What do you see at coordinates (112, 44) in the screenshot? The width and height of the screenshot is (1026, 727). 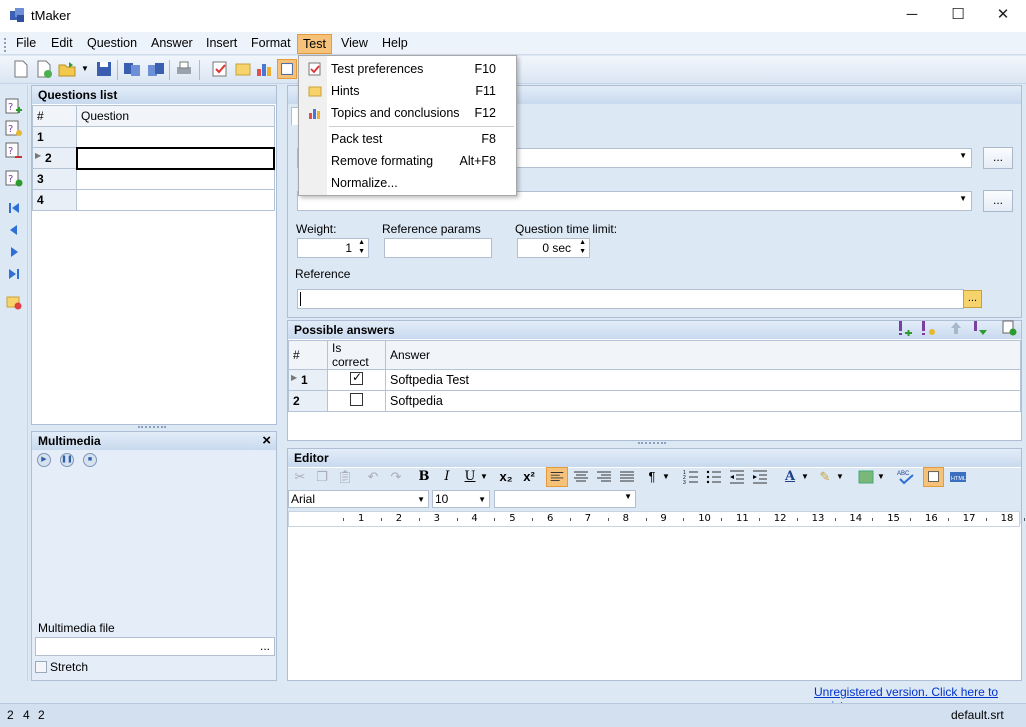 I see `menu-question: Question` at bounding box center [112, 44].